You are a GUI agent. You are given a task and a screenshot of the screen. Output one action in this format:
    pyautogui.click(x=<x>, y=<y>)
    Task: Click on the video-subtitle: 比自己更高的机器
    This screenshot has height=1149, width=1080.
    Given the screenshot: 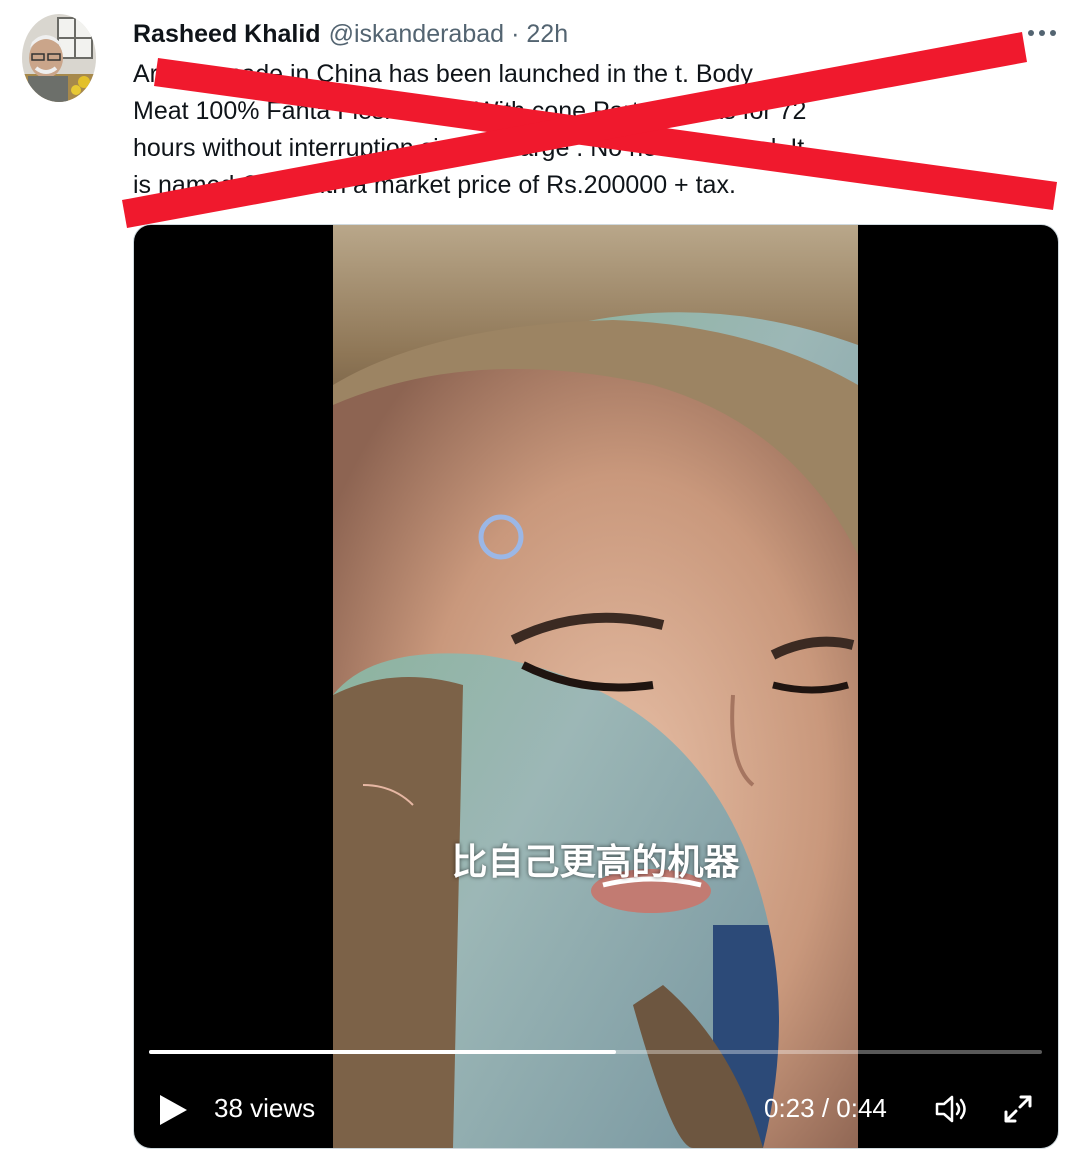 What is the action you would take?
    pyautogui.click(x=595, y=862)
    